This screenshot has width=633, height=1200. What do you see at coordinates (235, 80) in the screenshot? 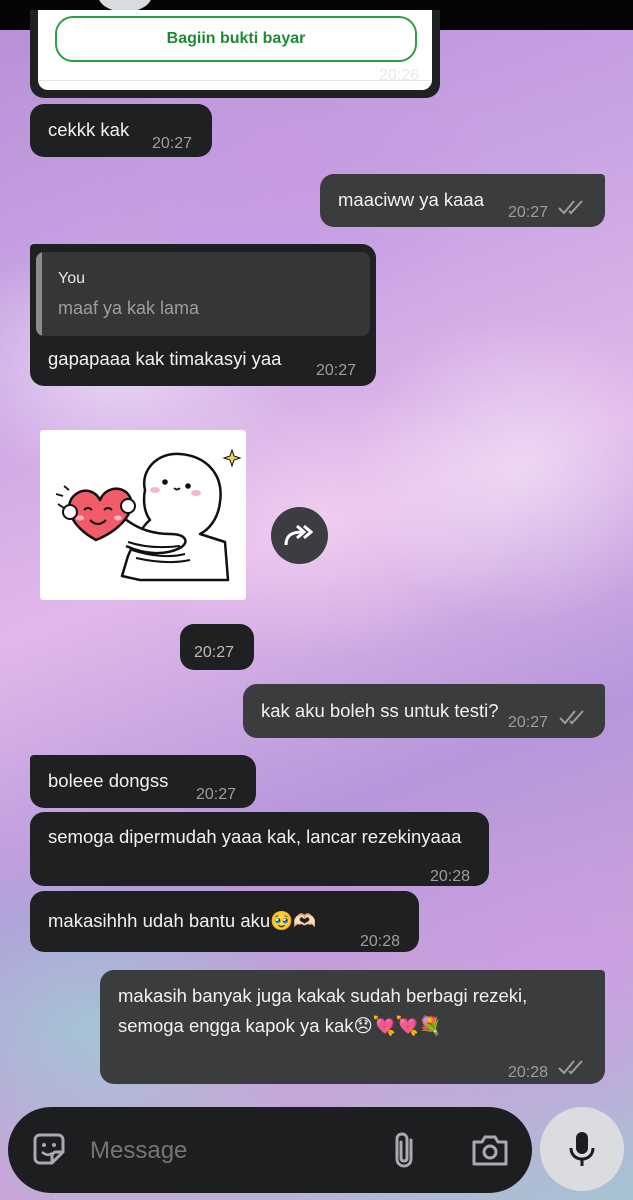
I see `card-divider` at bounding box center [235, 80].